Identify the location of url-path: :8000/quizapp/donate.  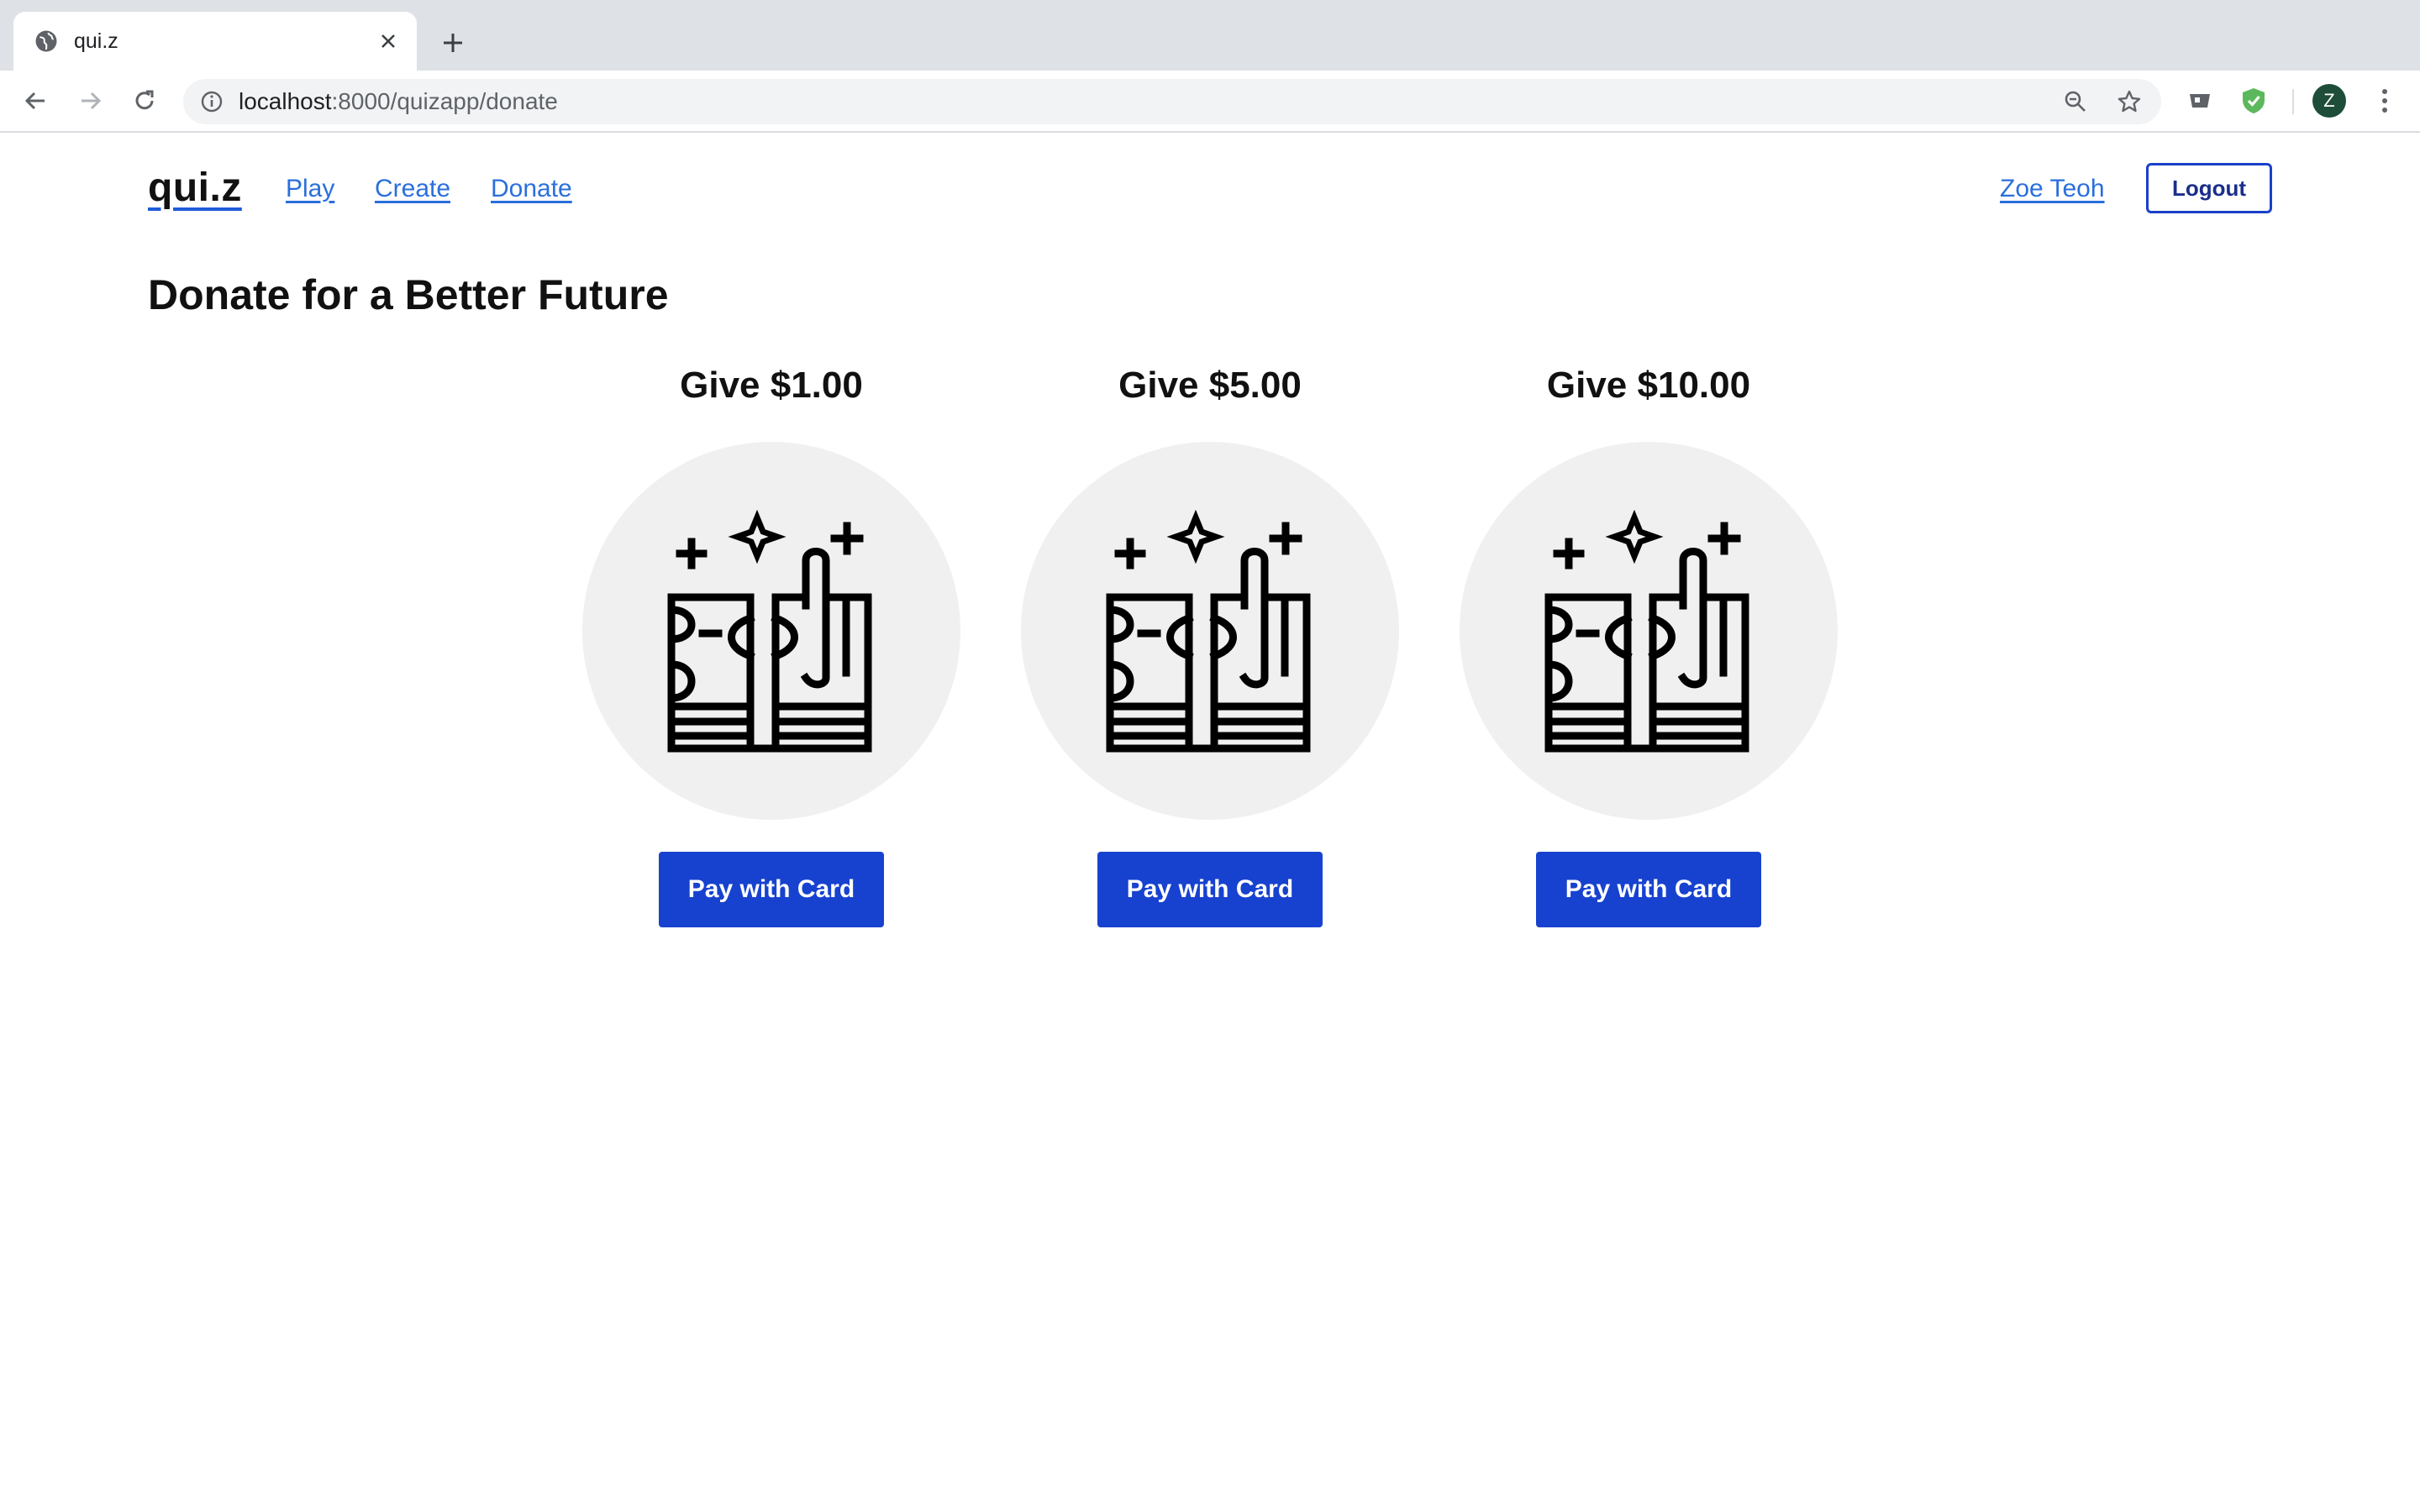
(445, 101).